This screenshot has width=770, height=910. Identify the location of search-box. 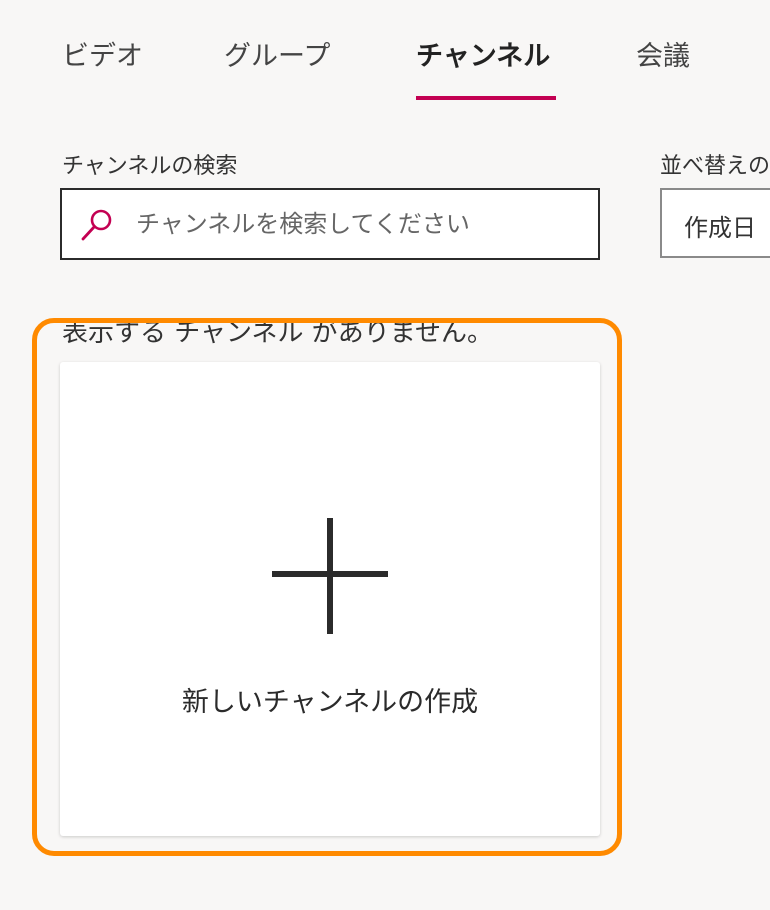
(330, 224).